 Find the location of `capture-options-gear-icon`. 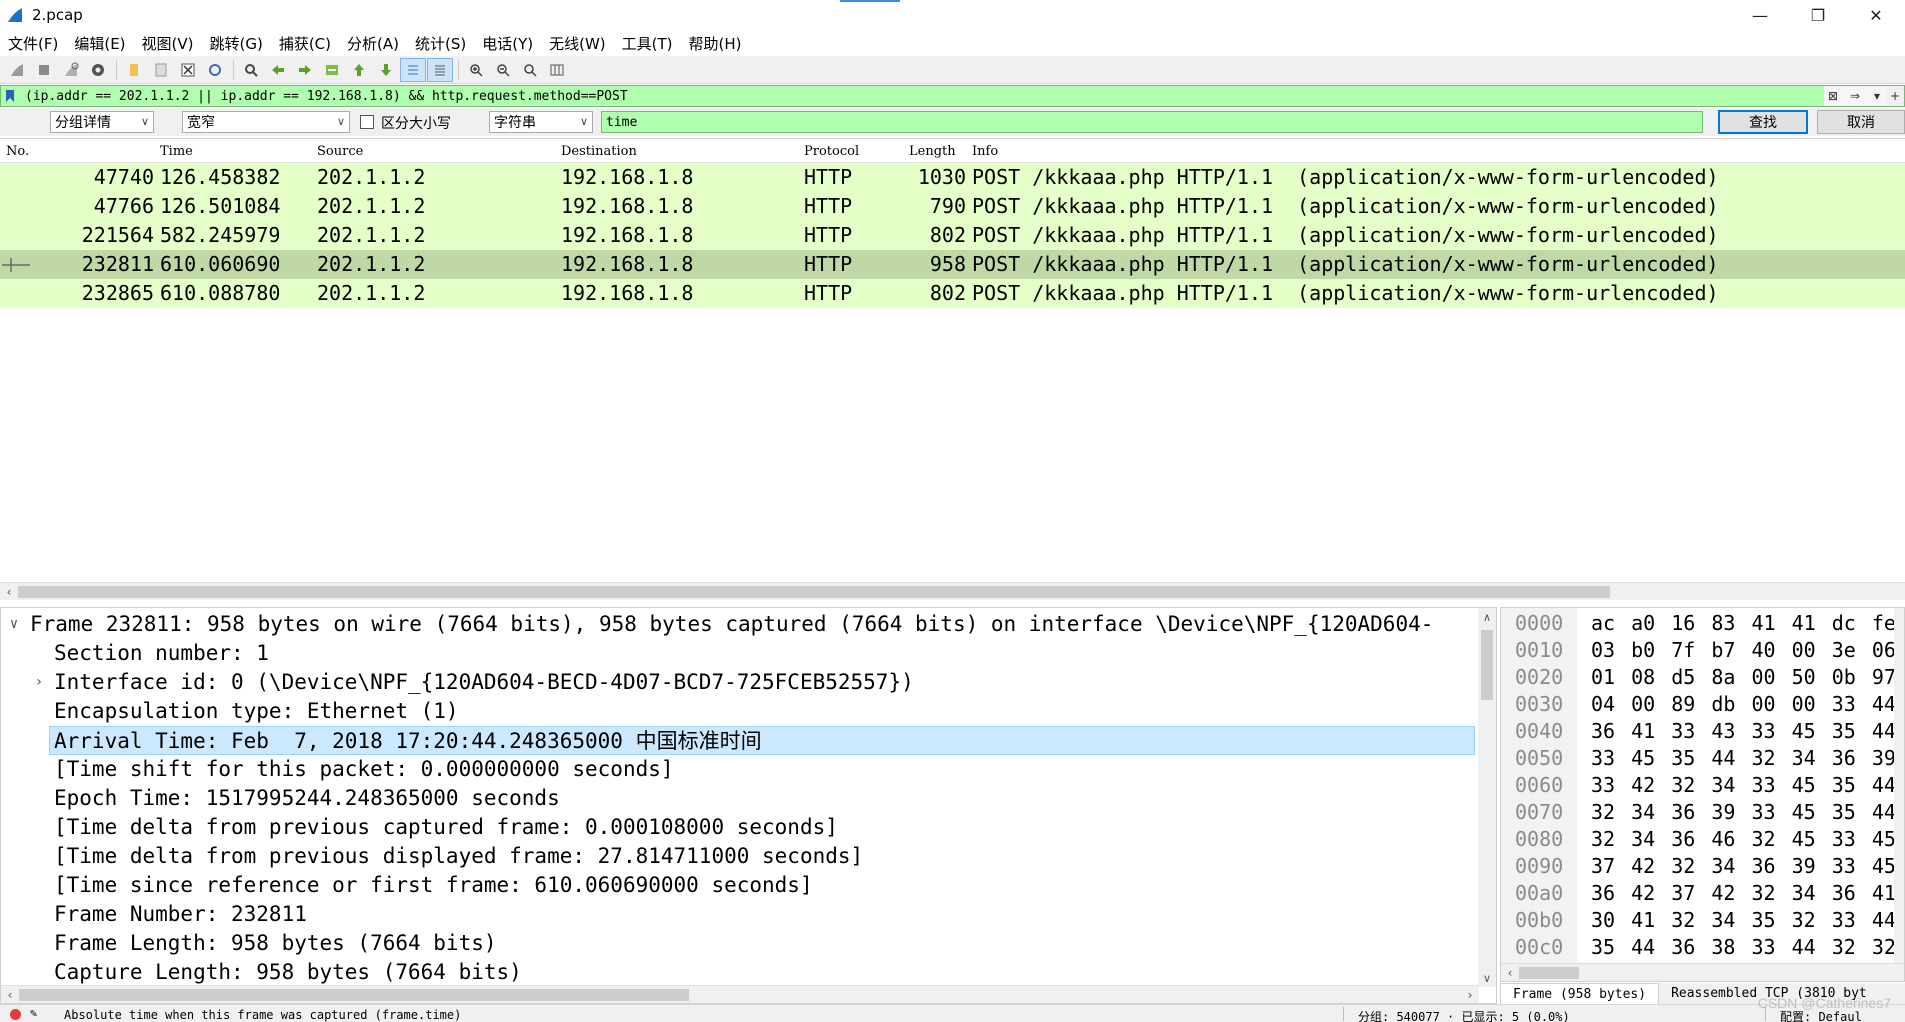

capture-options-gear-icon is located at coordinates (98, 70).